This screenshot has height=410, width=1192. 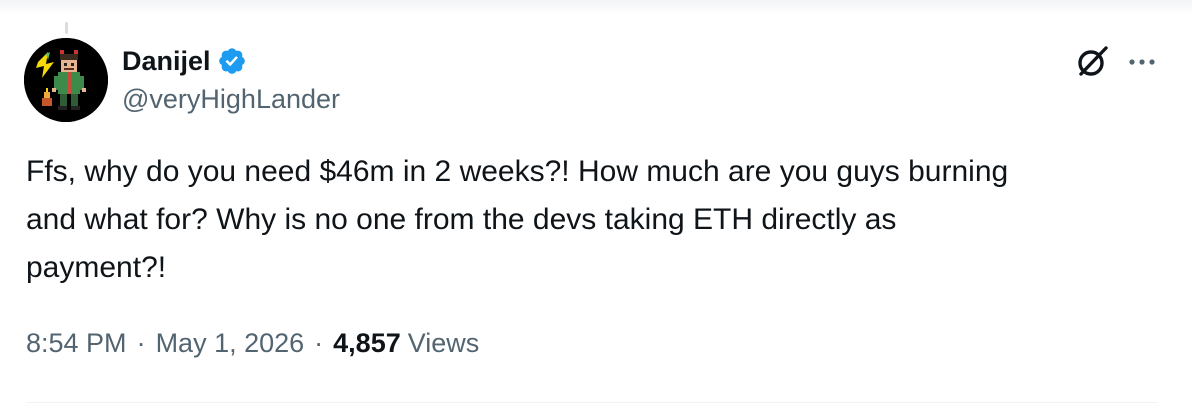 I want to click on author-handle: @veryHighLander, so click(x=231, y=99).